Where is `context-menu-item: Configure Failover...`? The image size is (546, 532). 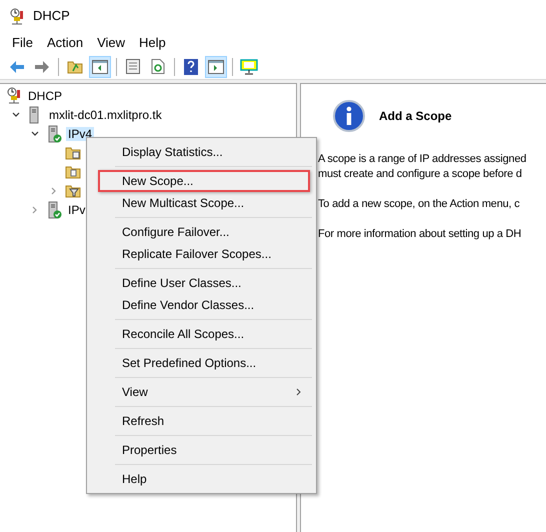 context-menu-item: Configure Failover... is located at coordinates (204, 232).